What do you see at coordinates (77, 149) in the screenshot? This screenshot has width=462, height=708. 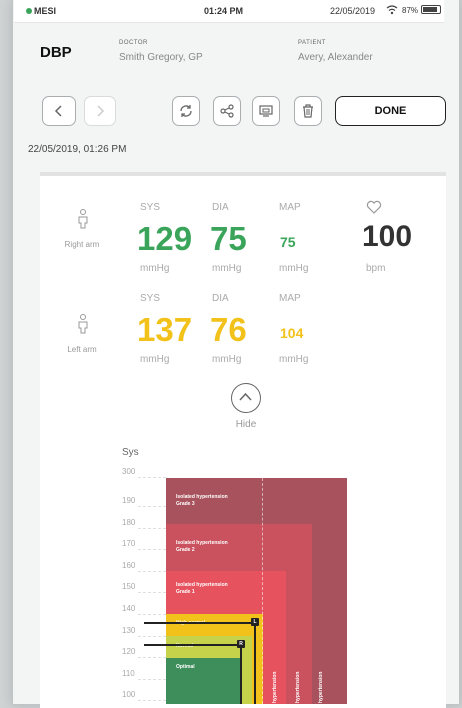 I see `measurement-timestamp: 22/05/2019, 01:26 PM` at bounding box center [77, 149].